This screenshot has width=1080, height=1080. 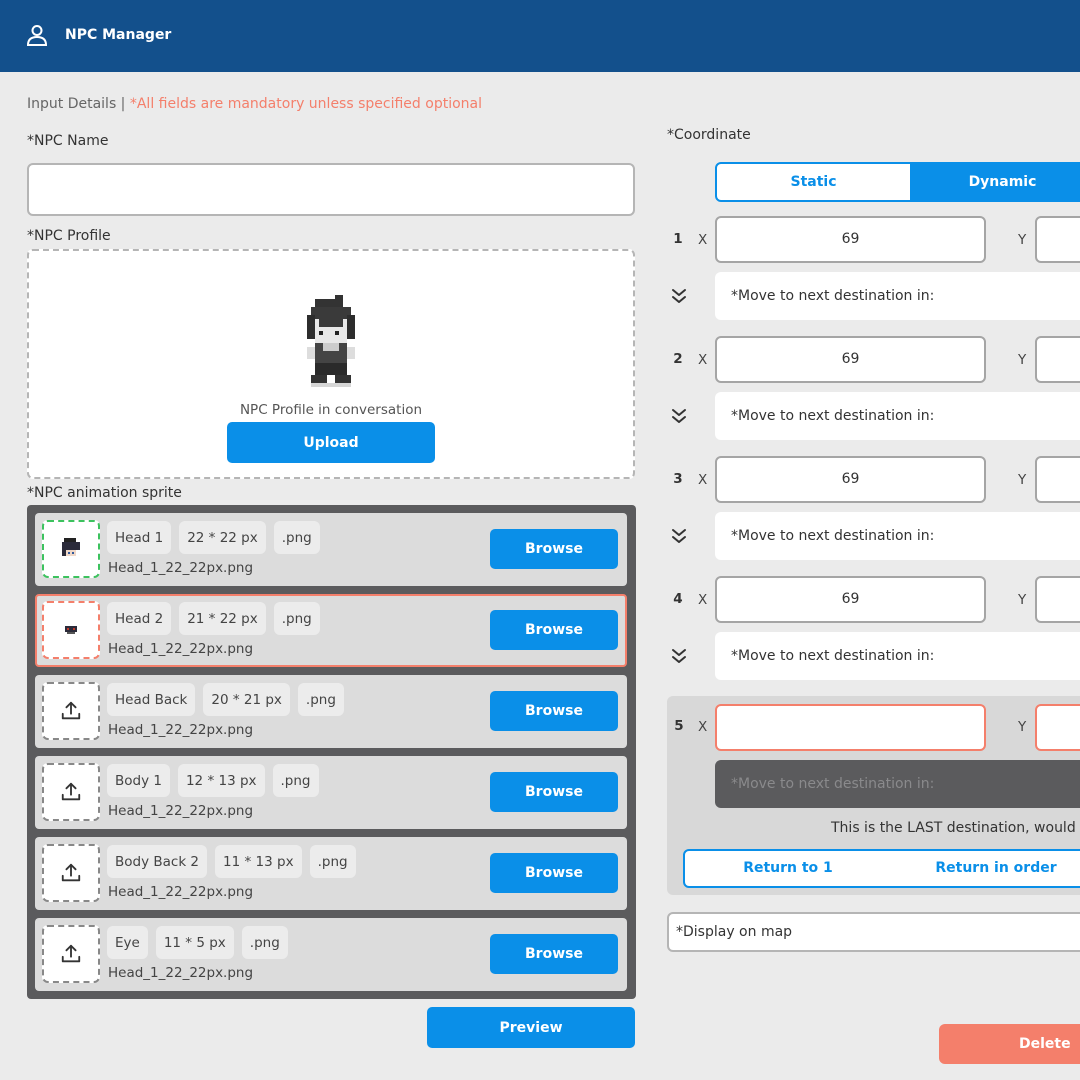 What do you see at coordinates (679, 726) in the screenshot?
I see `point-number: 5` at bounding box center [679, 726].